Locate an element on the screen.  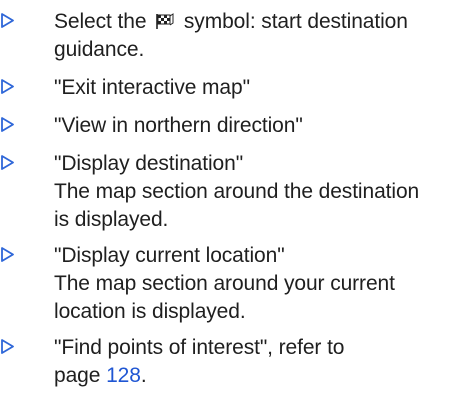
checkered-flag-icon is located at coordinates (165, 21).